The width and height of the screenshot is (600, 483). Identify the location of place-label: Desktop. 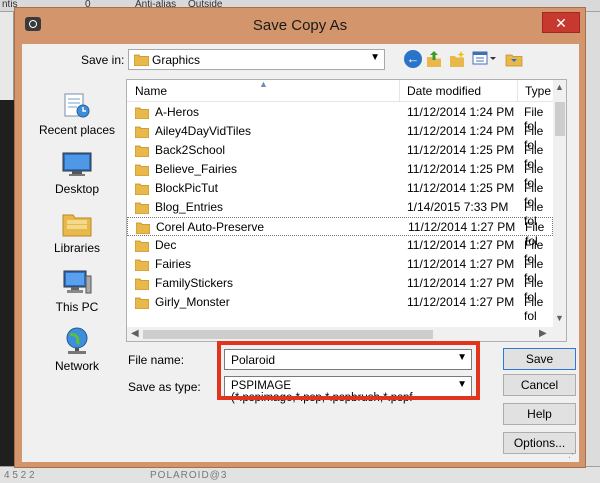
(77, 189).